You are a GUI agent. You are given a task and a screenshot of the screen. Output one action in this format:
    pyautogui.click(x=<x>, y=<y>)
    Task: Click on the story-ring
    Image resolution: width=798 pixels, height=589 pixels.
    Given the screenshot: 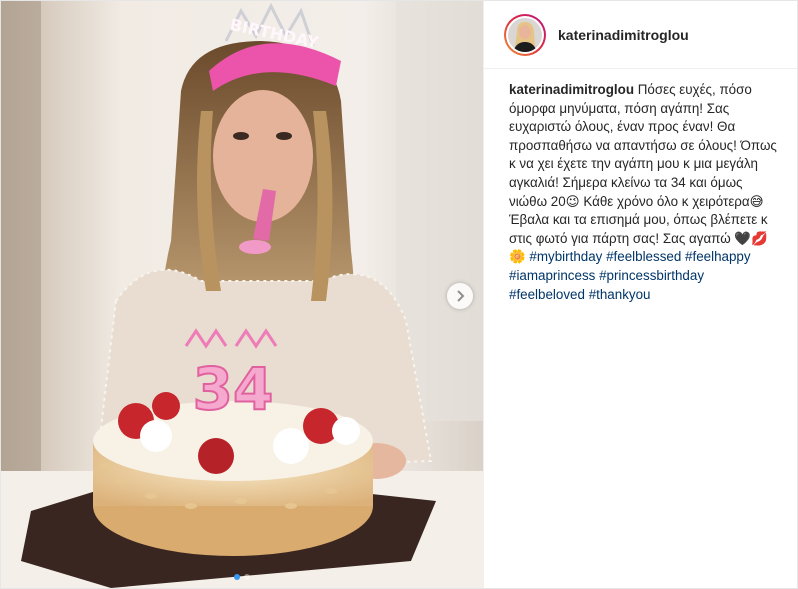 What is the action you would take?
    pyautogui.click(x=525, y=34)
    